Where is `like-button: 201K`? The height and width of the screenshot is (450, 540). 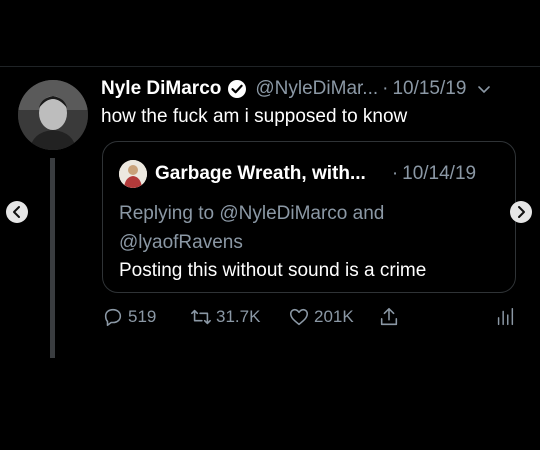
like-button: 201K is located at coordinates (321, 317).